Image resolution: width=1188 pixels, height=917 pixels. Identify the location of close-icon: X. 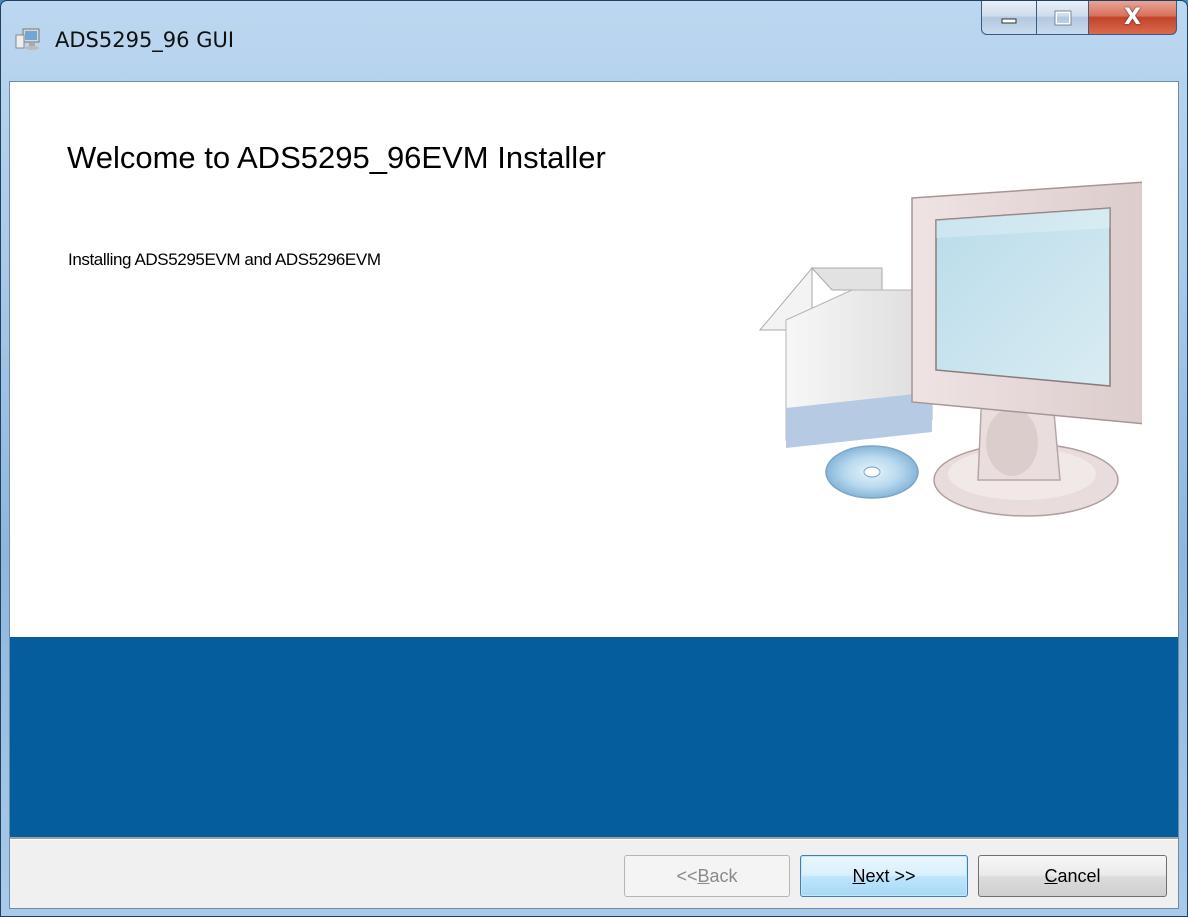
(1132, 17).